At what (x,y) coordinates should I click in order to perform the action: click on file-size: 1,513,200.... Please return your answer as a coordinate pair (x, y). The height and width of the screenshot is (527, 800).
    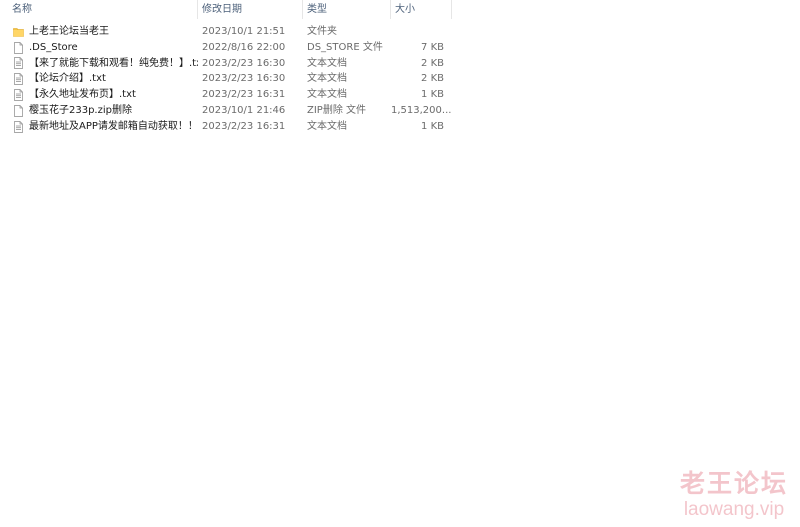
    Looking at the image, I should click on (421, 110).